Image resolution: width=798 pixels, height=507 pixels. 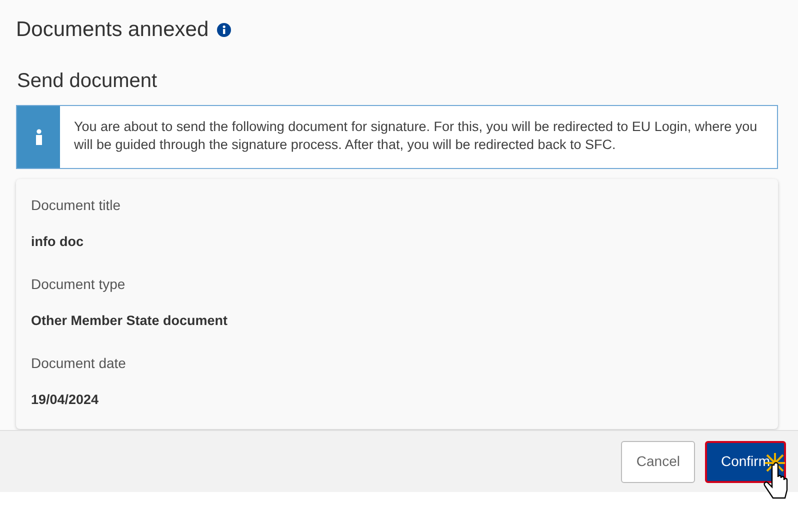 I want to click on field-label: Document type, so click(x=78, y=284).